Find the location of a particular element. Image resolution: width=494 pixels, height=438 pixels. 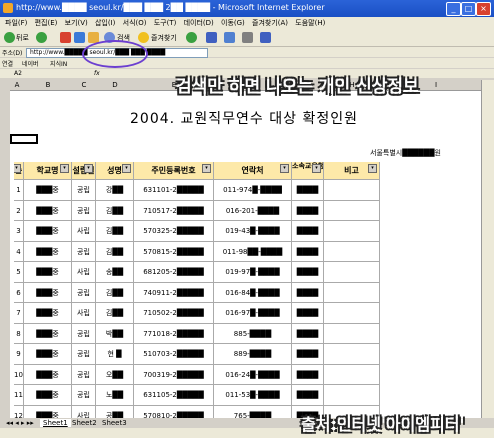

maximize-button: □ is located at coordinates (468, 9).